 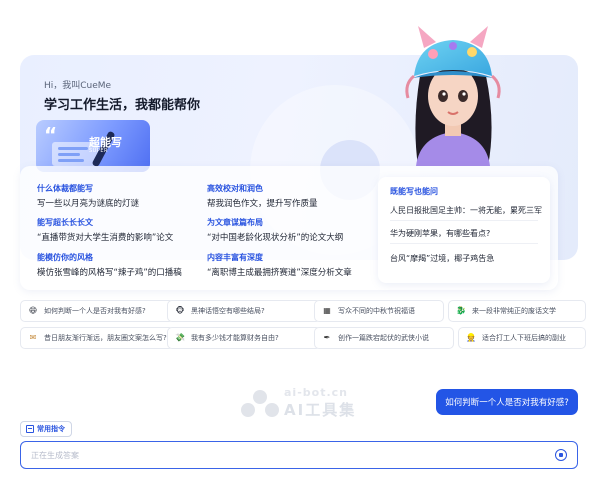 What do you see at coordinates (327, 337) in the screenshot?
I see `pen-icon: ✒` at bounding box center [327, 337].